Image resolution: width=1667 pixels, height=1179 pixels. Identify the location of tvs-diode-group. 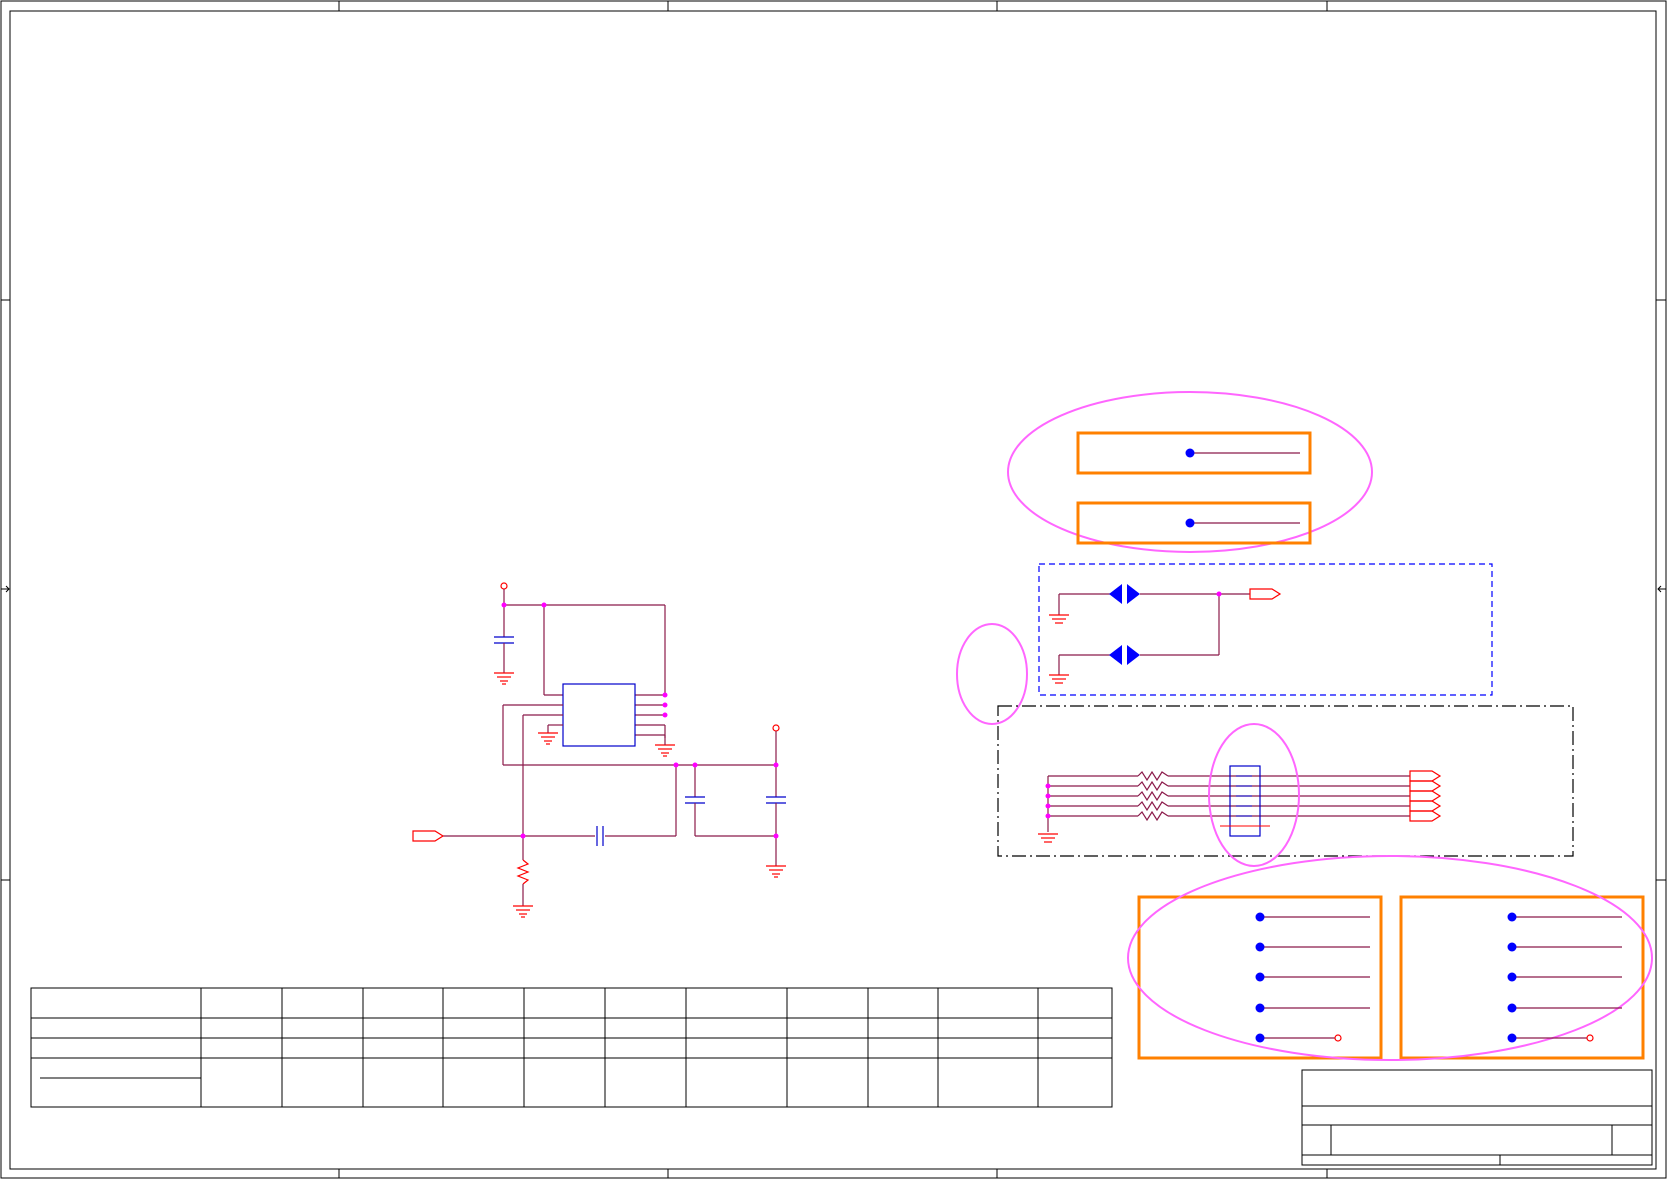
(1265, 629).